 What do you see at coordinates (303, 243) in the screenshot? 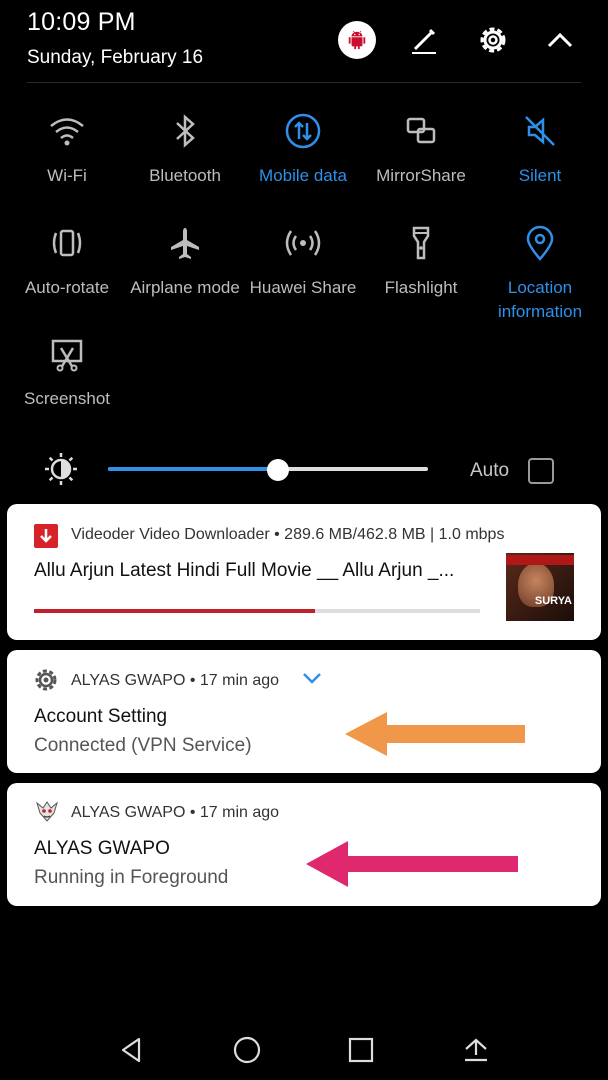
I see `huawei-share-icon` at bounding box center [303, 243].